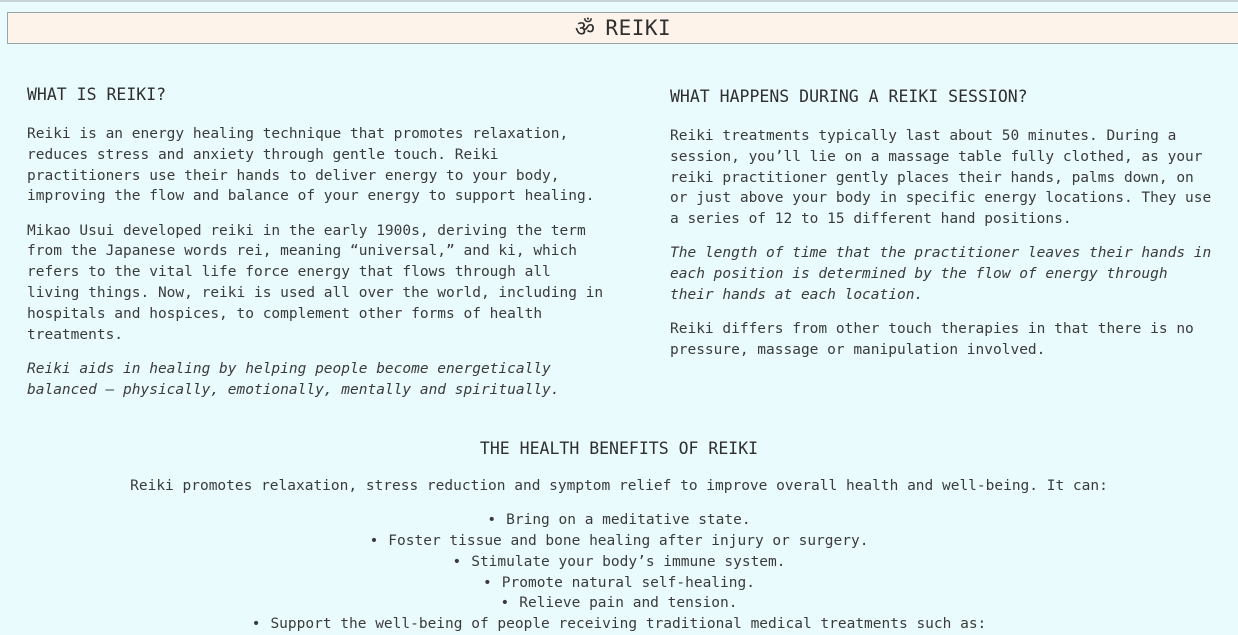 The image size is (1238, 635). I want to click on page-title: REIKI, so click(638, 28).